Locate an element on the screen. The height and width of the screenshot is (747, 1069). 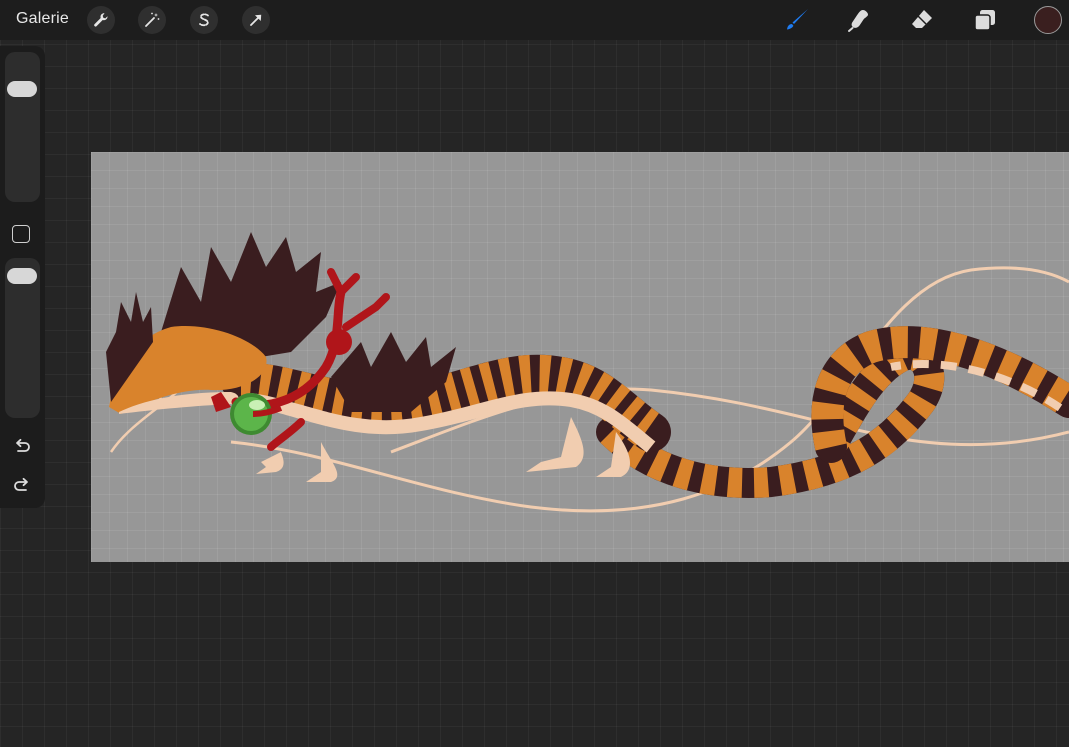
transform-arrow-icon is located at coordinates (256, 20).